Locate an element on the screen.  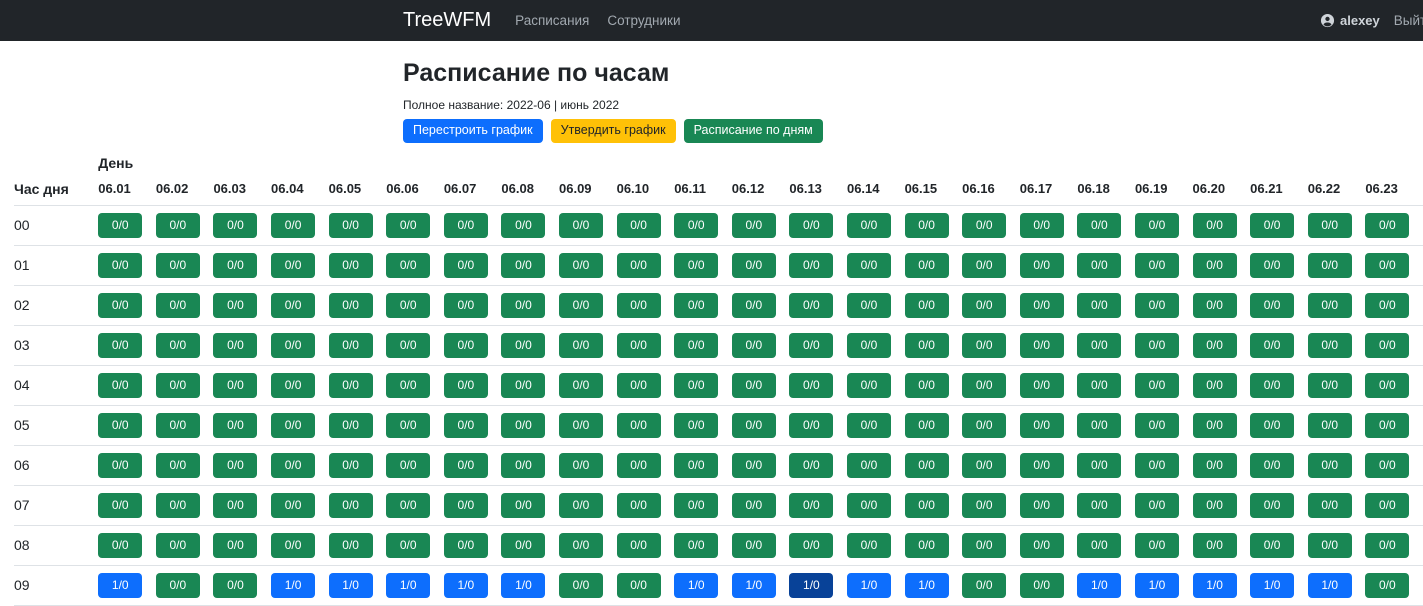
brand-link: TreeWFM is located at coordinates (447, 20).